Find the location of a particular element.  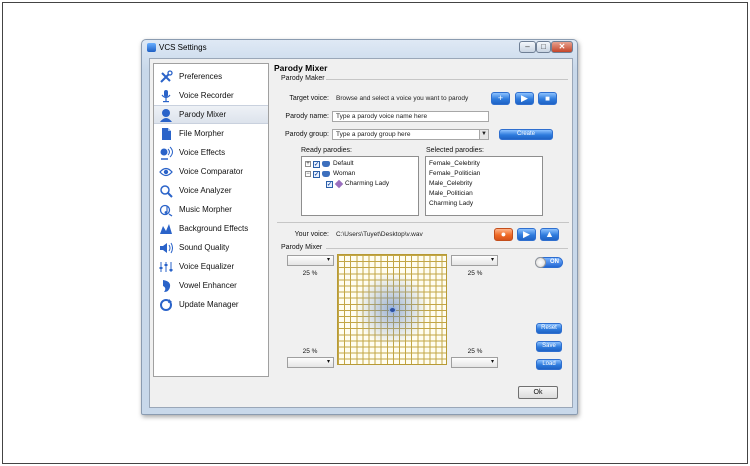

minimize-button: – is located at coordinates (527, 47).